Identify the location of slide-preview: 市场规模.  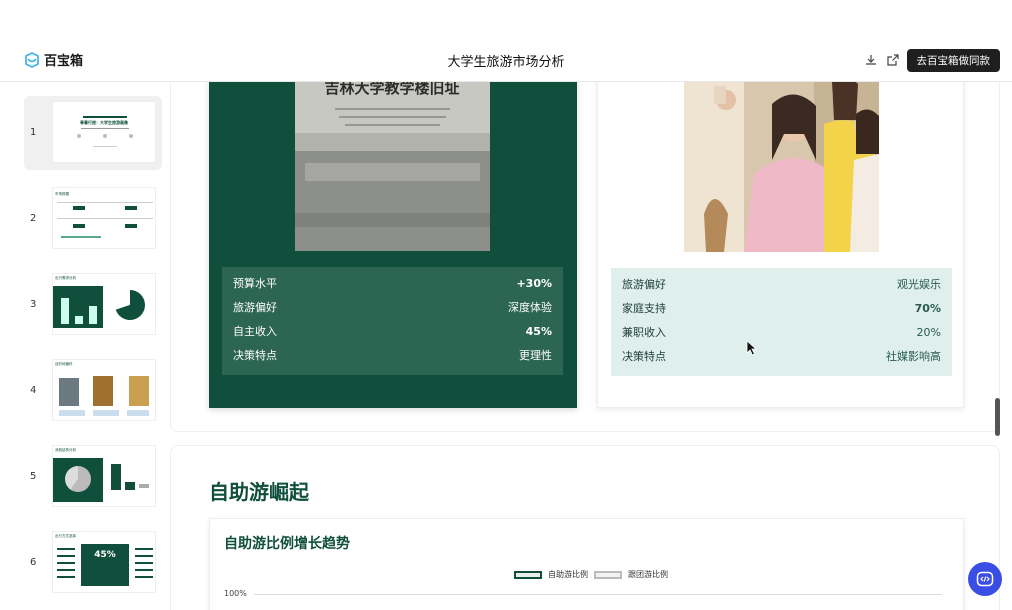
(104, 218).